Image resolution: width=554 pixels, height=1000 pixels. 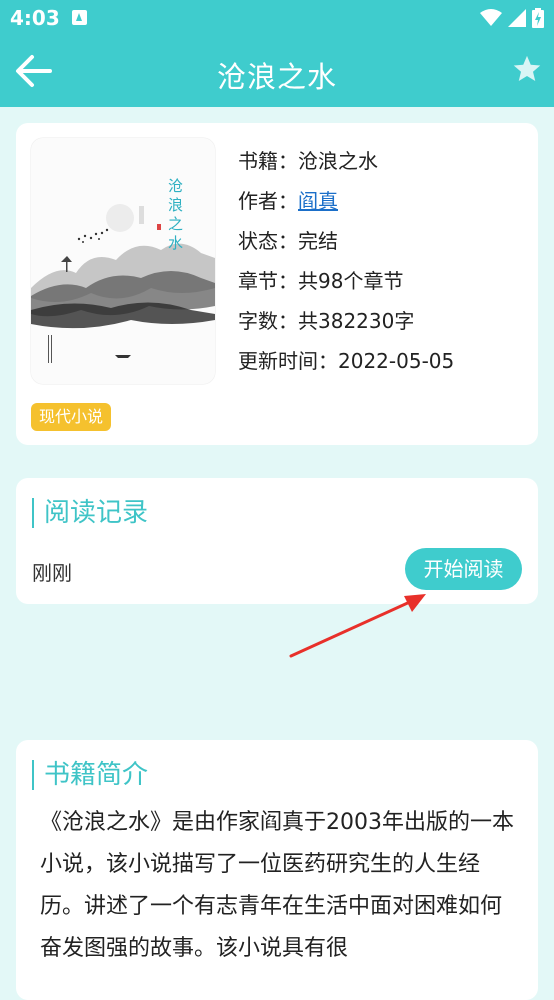 I want to click on meta-label: 书籍：, so click(x=268, y=161).